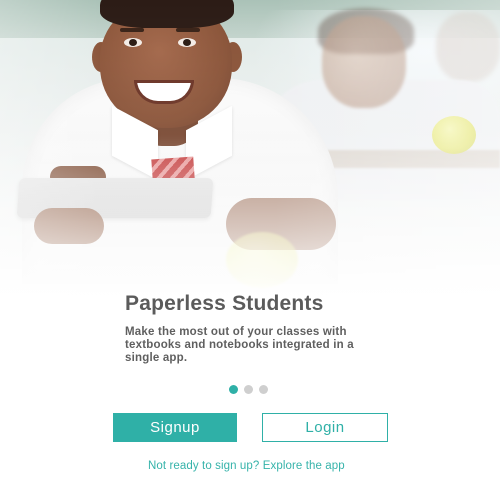 This screenshot has height=500, width=500. Describe the element at coordinates (224, 303) in the screenshot. I see `page-title: Paperless Students` at that location.